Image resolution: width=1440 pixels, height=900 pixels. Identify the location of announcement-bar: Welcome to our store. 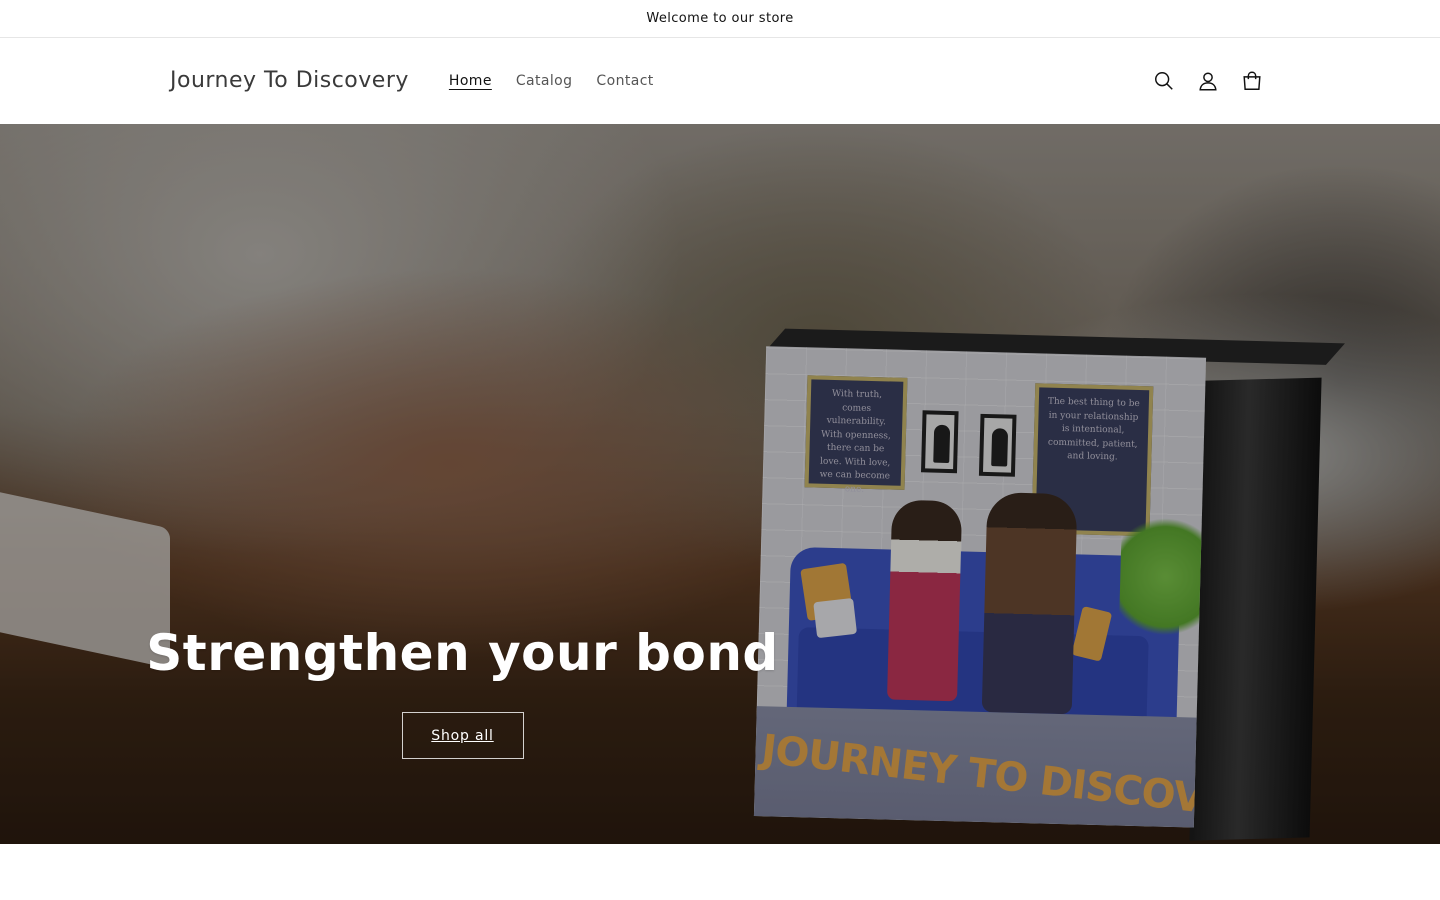
(720, 19).